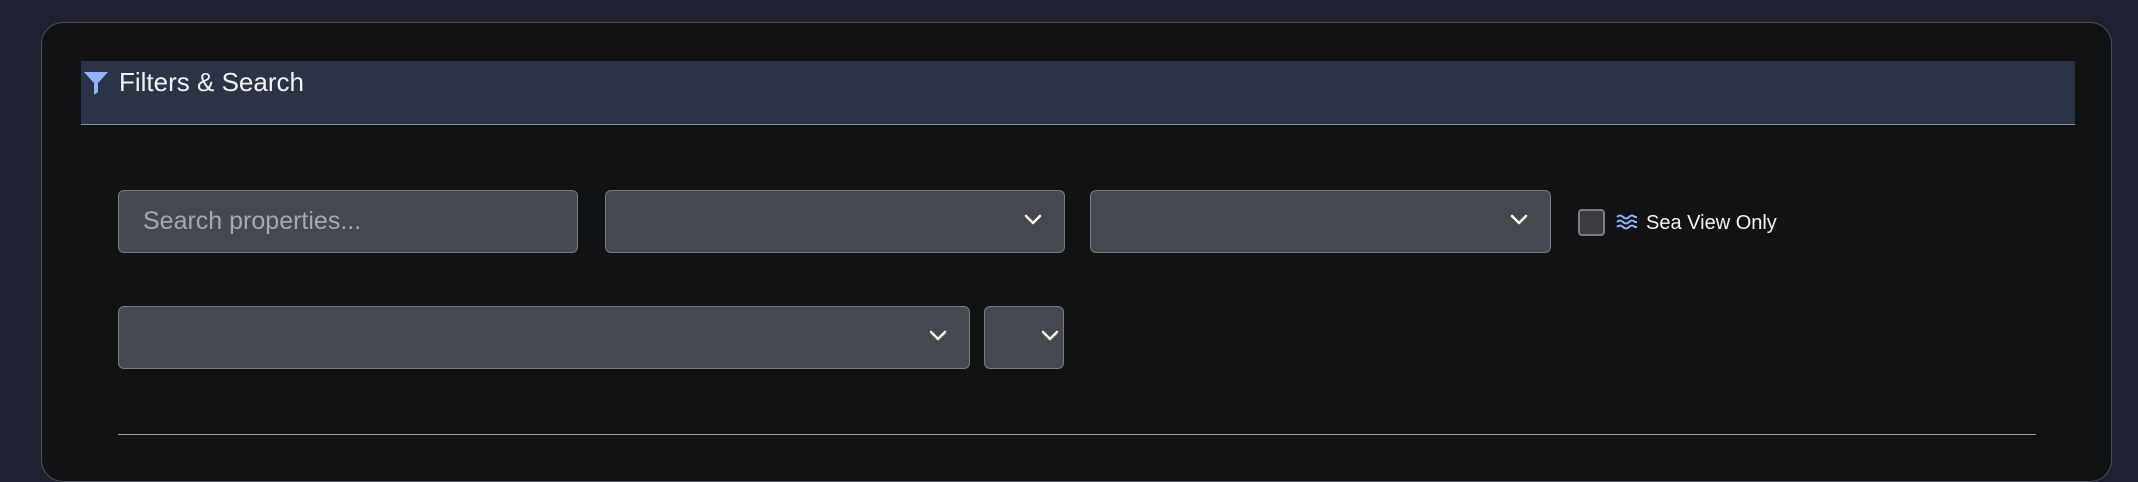 This screenshot has width=2138, height=482. What do you see at coordinates (1078, 93) in the screenshot?
I see `filters-header: Filters & Search` at bounding box center [1078, 93].